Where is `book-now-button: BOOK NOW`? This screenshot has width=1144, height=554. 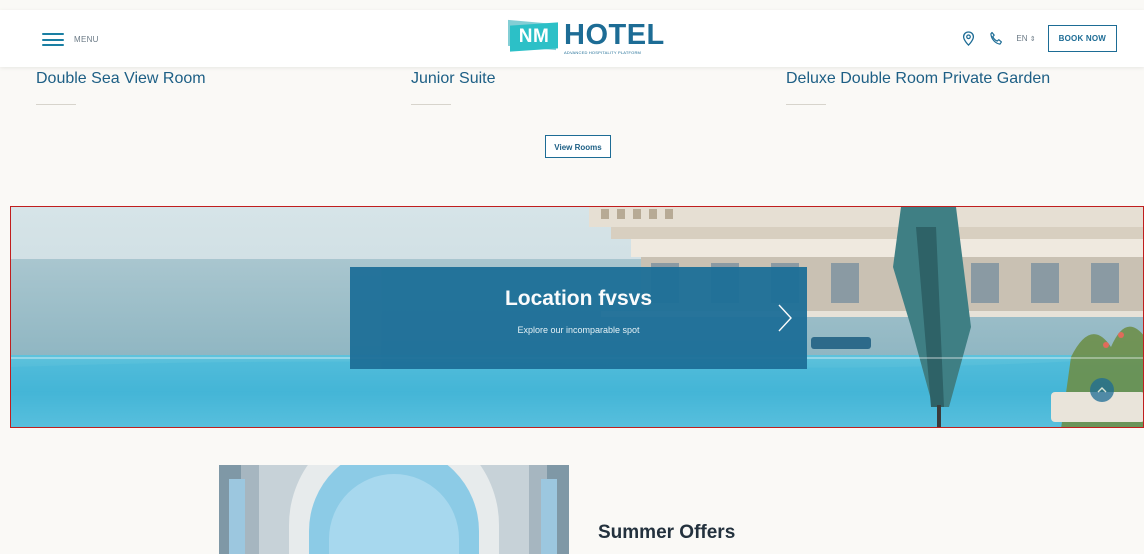
book-now-button: BOOK NOW is located at coordinates (1082, 38).